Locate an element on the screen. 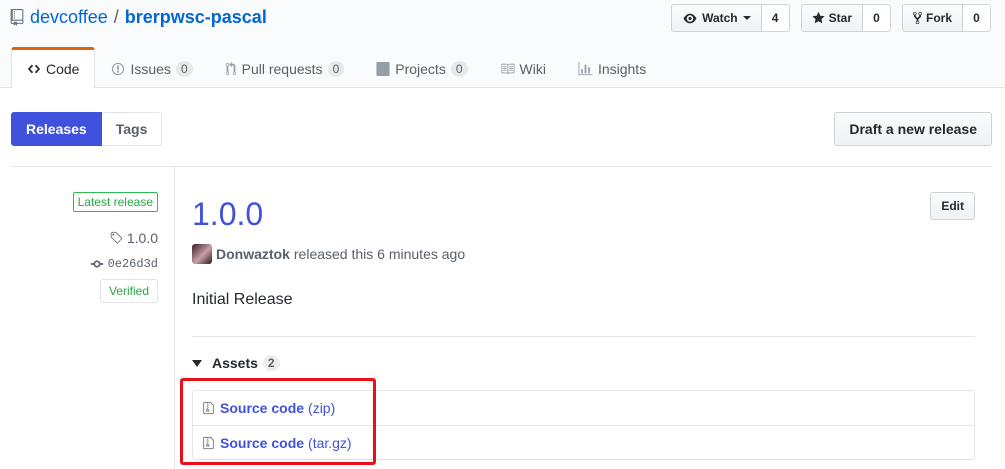  tab-insights-label: Insights is located at coordinates (622, 69).